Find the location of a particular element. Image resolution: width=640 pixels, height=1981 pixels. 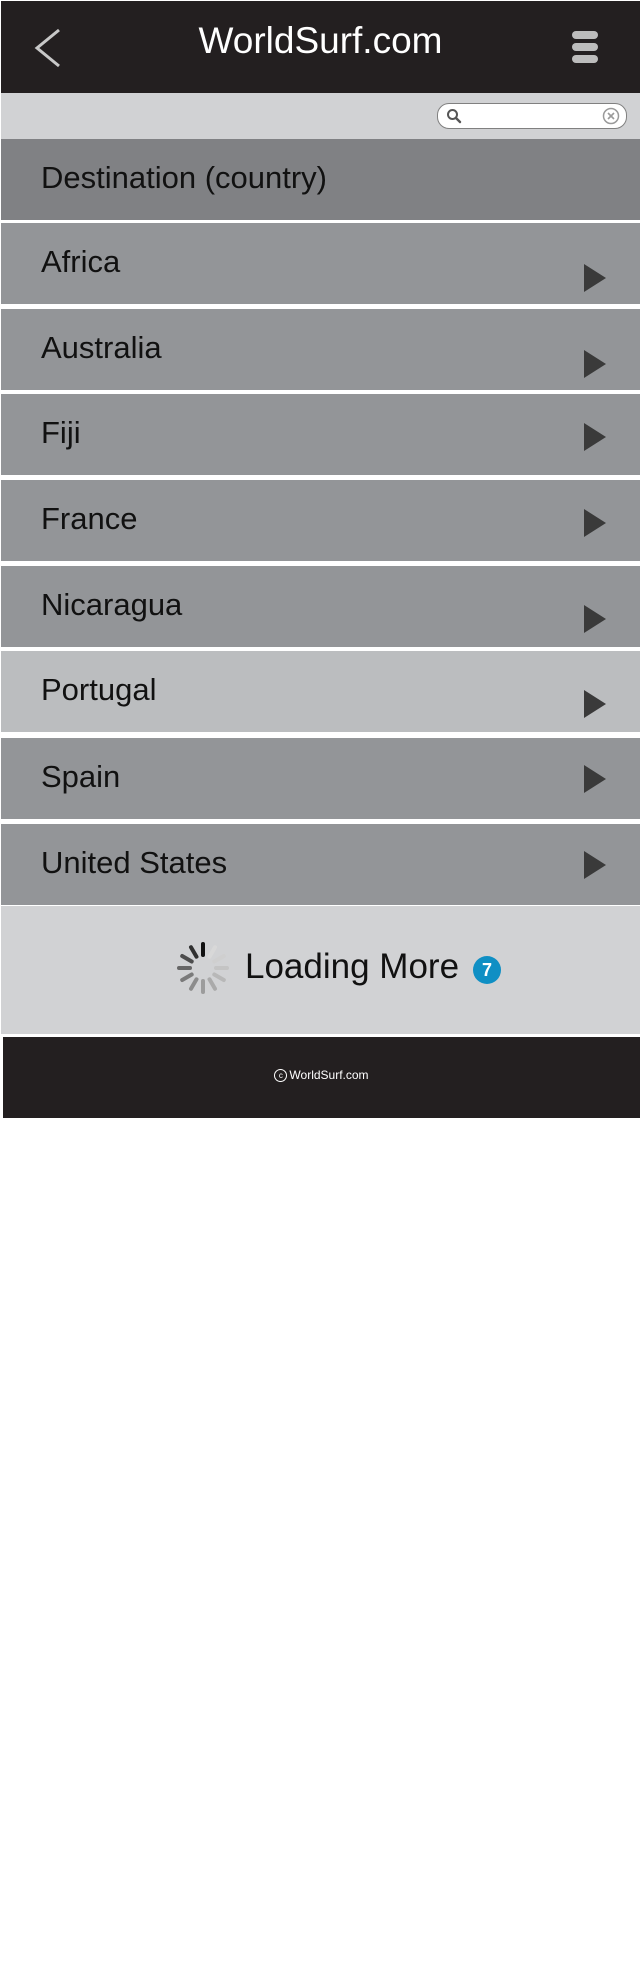

search-input is located at coordinates (529, 116).